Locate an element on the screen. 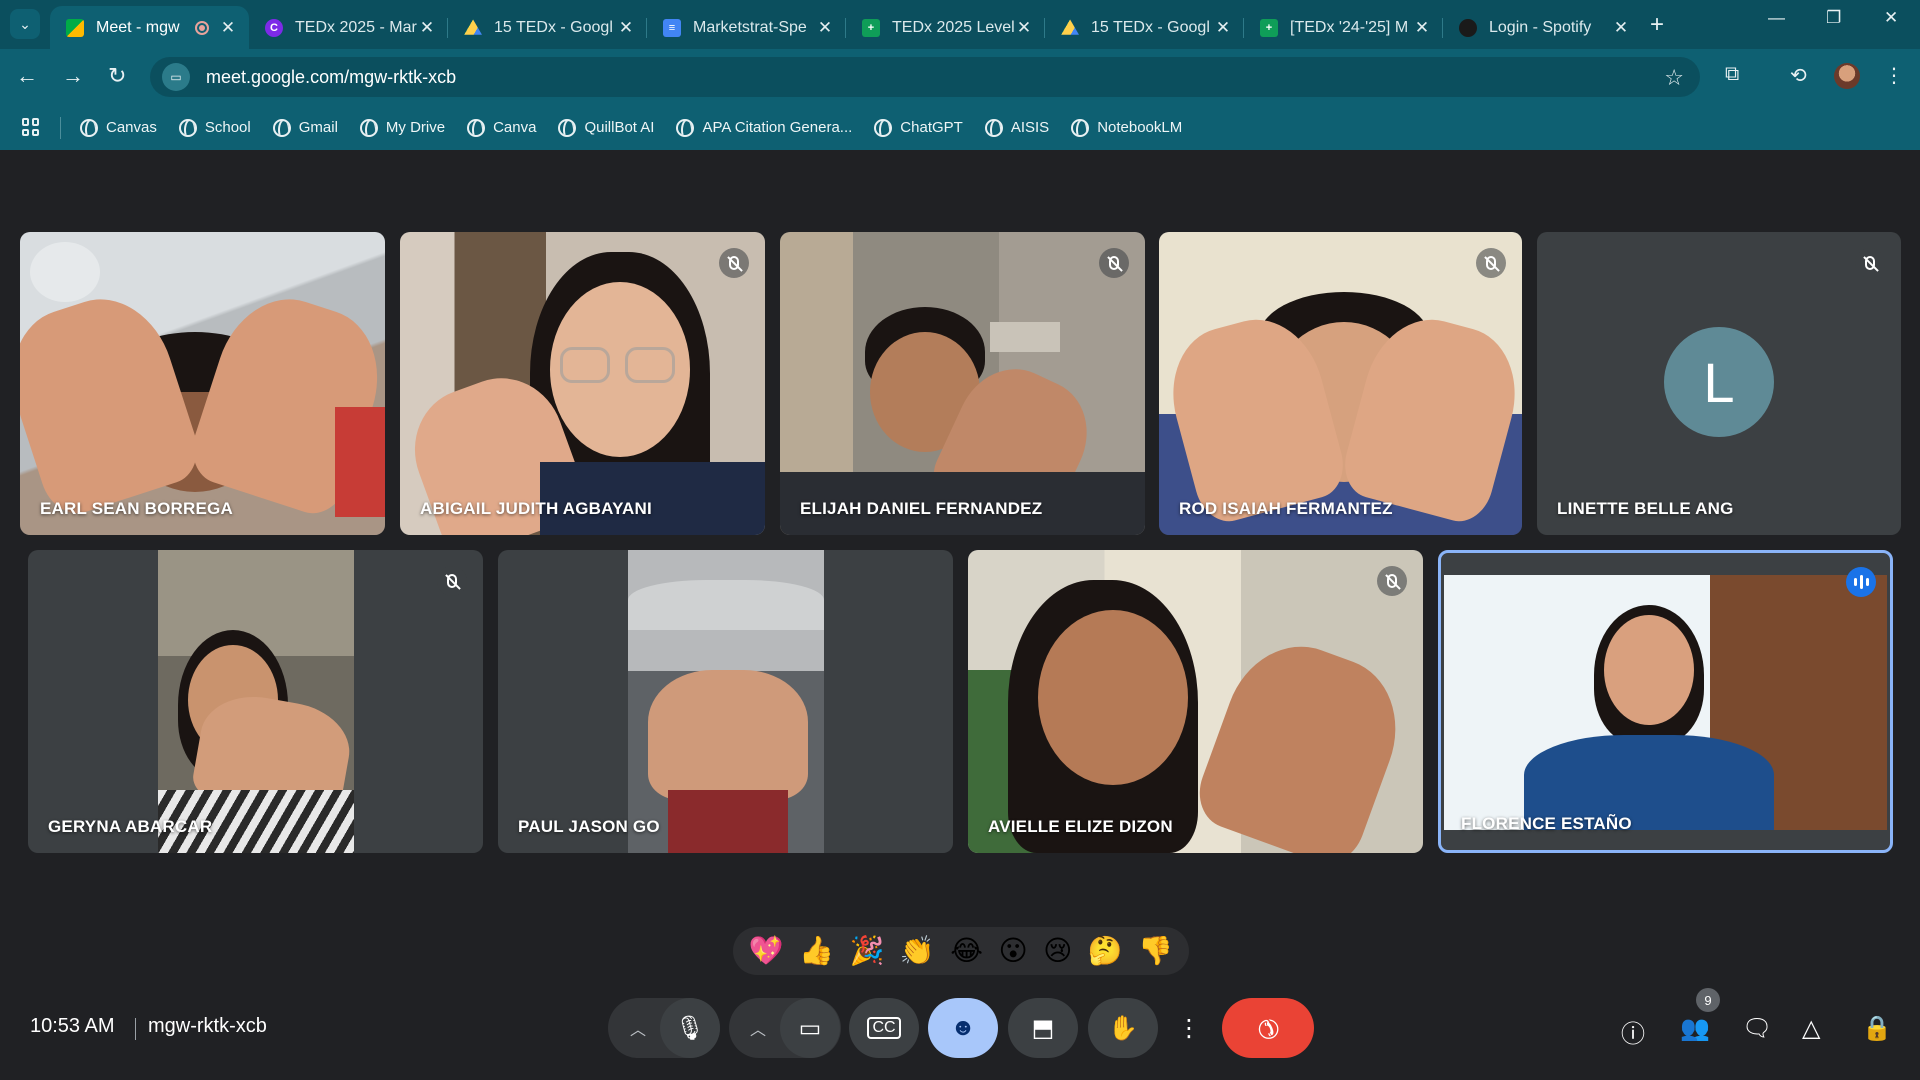  participant-tile: ABIGAIL JUDITH AGBAYANI is located at coordinates (582, 383).